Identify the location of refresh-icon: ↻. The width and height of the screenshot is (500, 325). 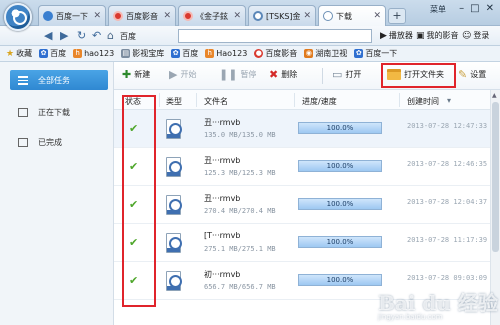
(81, 35).